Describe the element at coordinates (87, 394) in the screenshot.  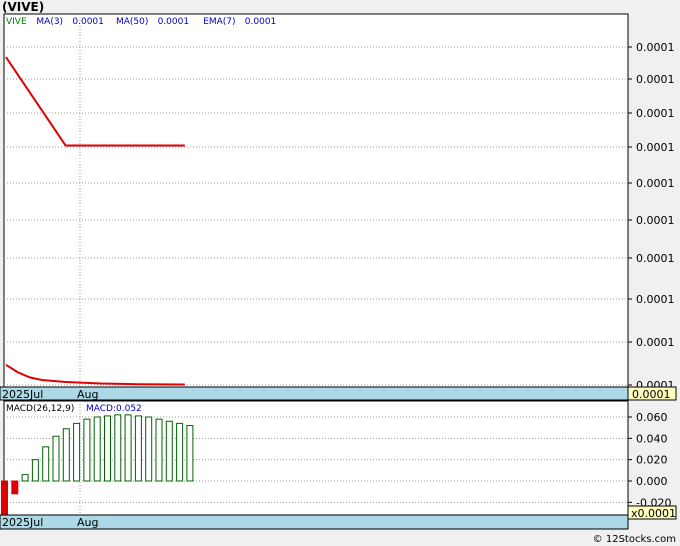
I see `price-x-tick-label: Aug` at that location.